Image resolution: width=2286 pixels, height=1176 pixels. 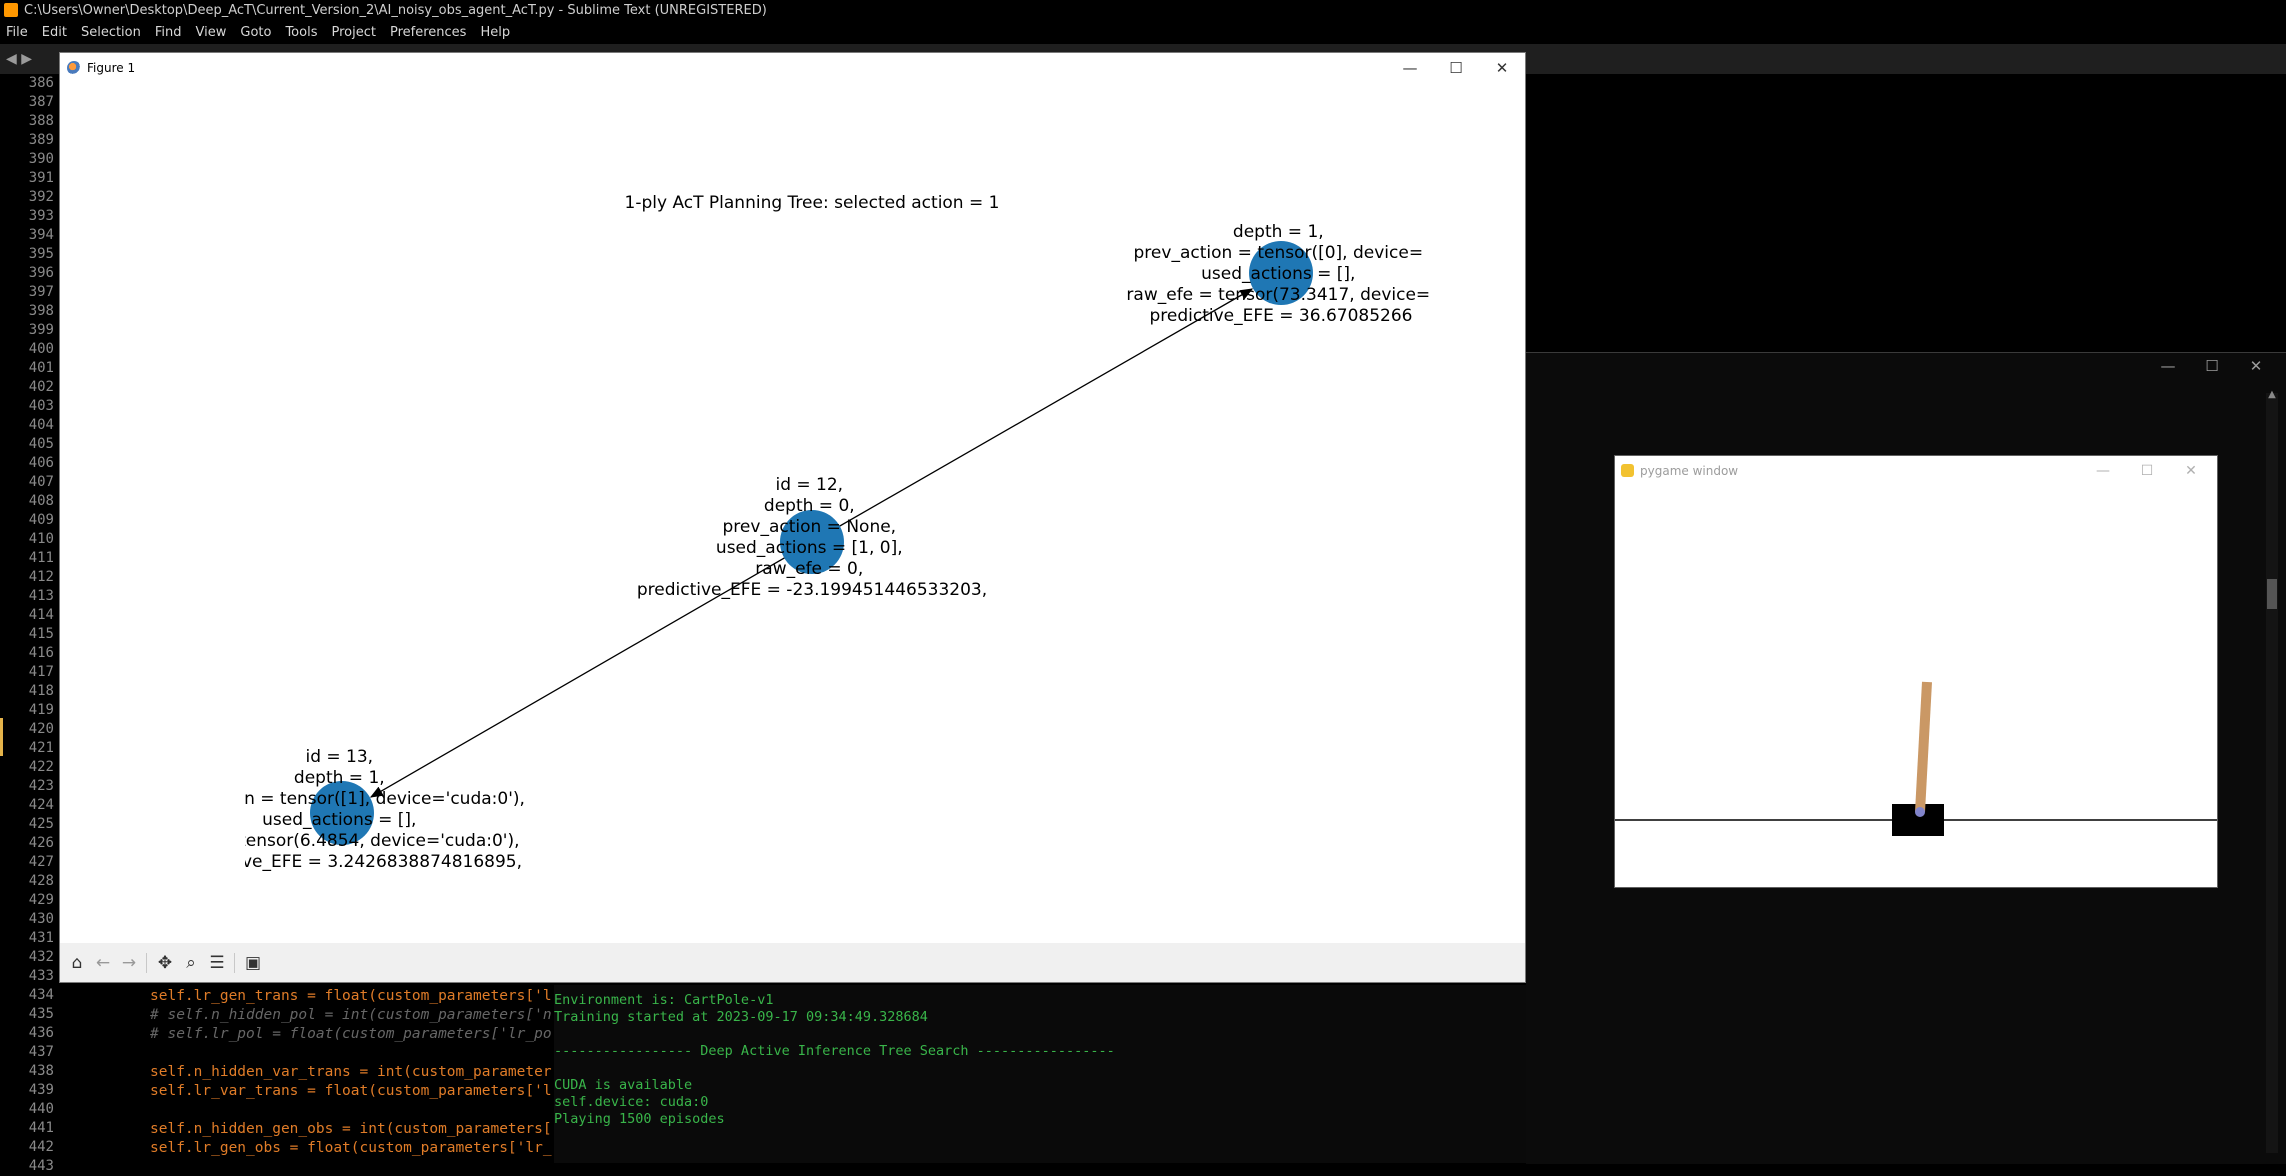 I want to click on line-number: 404, so click(x=41, y=425).